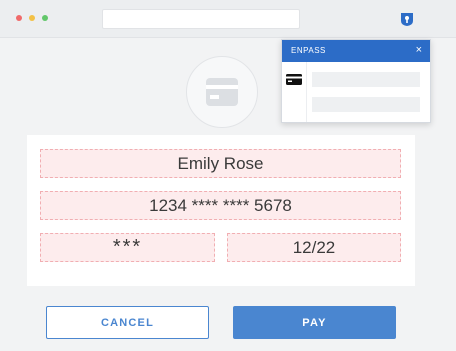 Image resolution: width=456 pixels, height=351 pixels. What do you see at coordinates (308, 50) in the screenshot?
I see `enpass-popup-title: ENPASS` at bounding box center [308, 50].